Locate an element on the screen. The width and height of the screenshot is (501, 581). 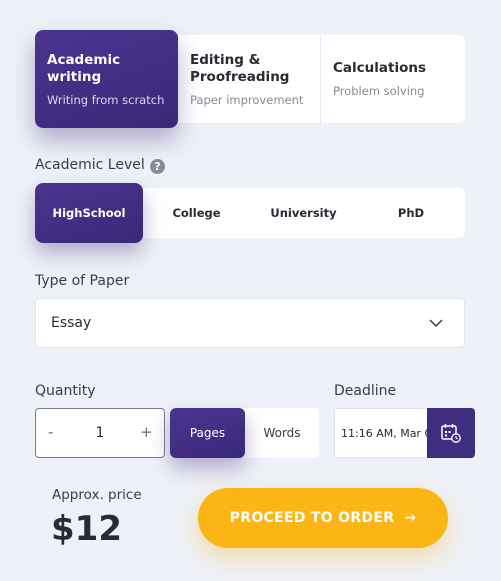
calendar-button is located at coordinates (451, 433).